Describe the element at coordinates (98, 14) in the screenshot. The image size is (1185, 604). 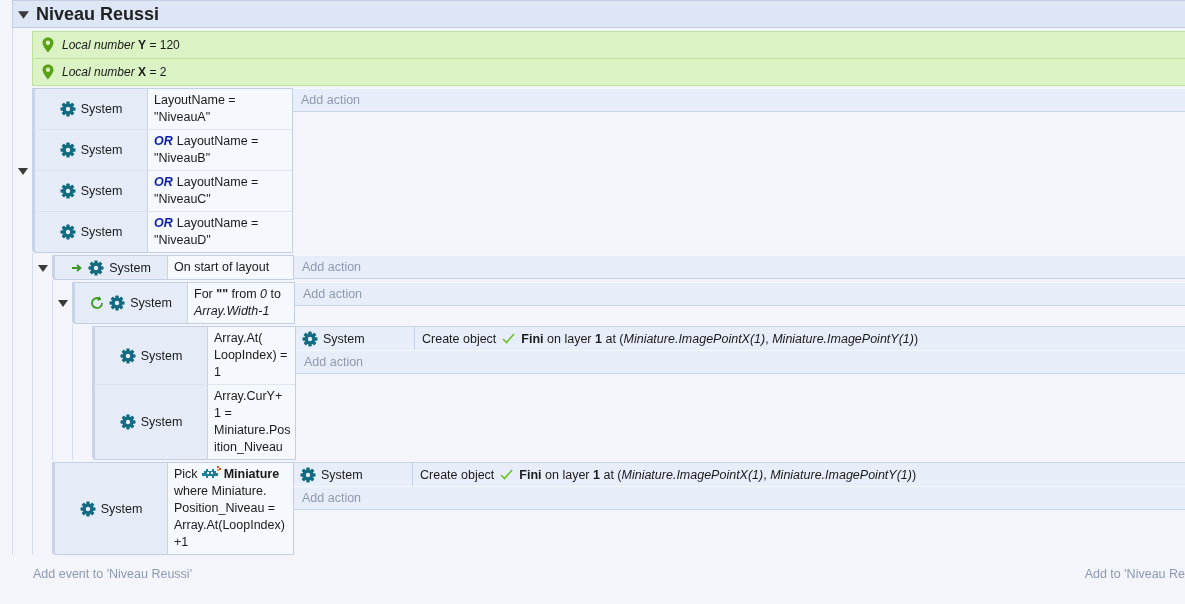
I see `group-title: Niveau Reussi` at that location.